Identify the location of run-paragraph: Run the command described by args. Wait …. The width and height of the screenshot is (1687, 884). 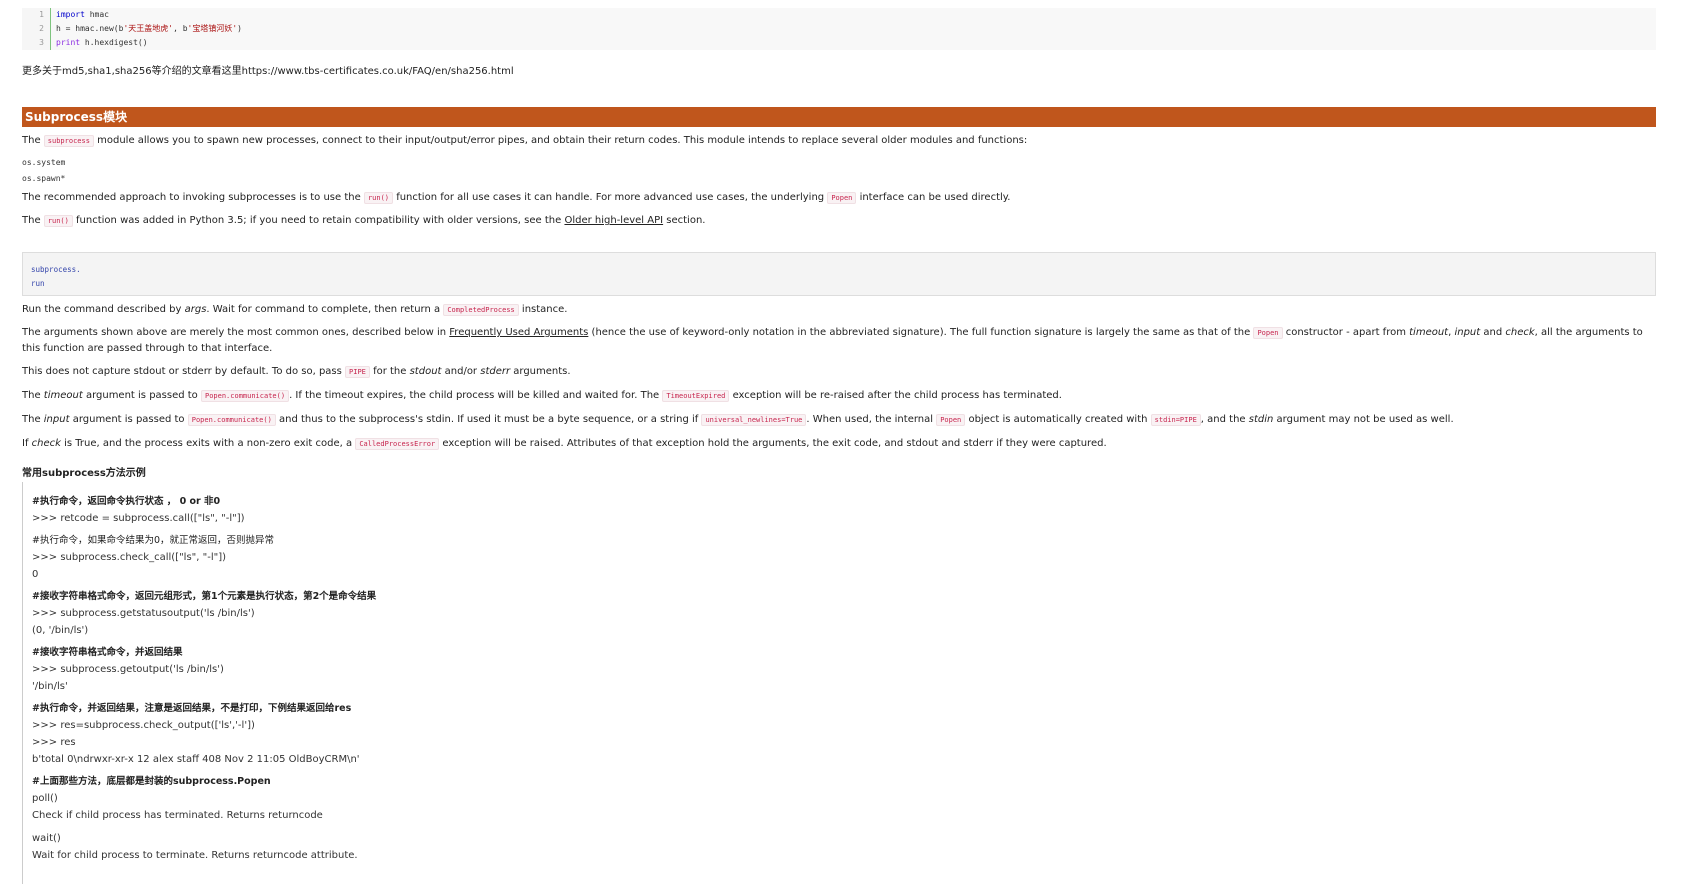
(294, 310).